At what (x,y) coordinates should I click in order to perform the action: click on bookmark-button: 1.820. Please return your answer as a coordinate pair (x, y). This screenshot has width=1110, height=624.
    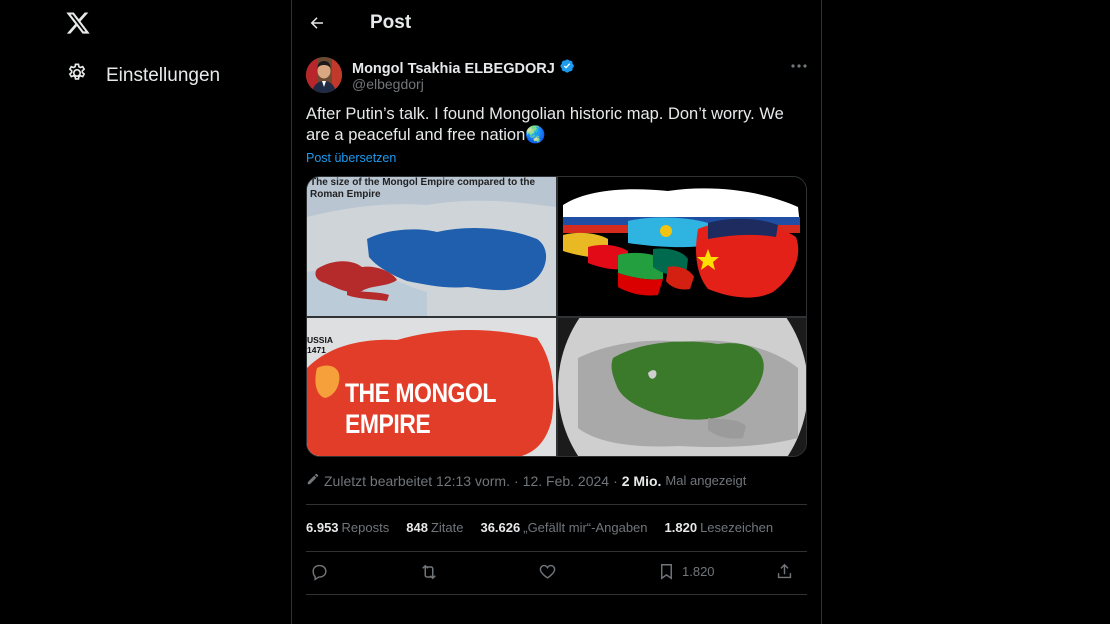
    Looking at the image, I should click on (686, 571).